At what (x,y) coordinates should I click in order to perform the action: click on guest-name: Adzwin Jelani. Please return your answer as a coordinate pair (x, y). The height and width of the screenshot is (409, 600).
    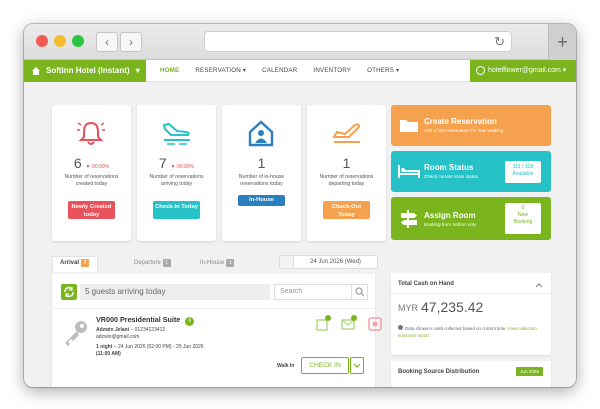
    Looking at the image, I should click on (113, 330).